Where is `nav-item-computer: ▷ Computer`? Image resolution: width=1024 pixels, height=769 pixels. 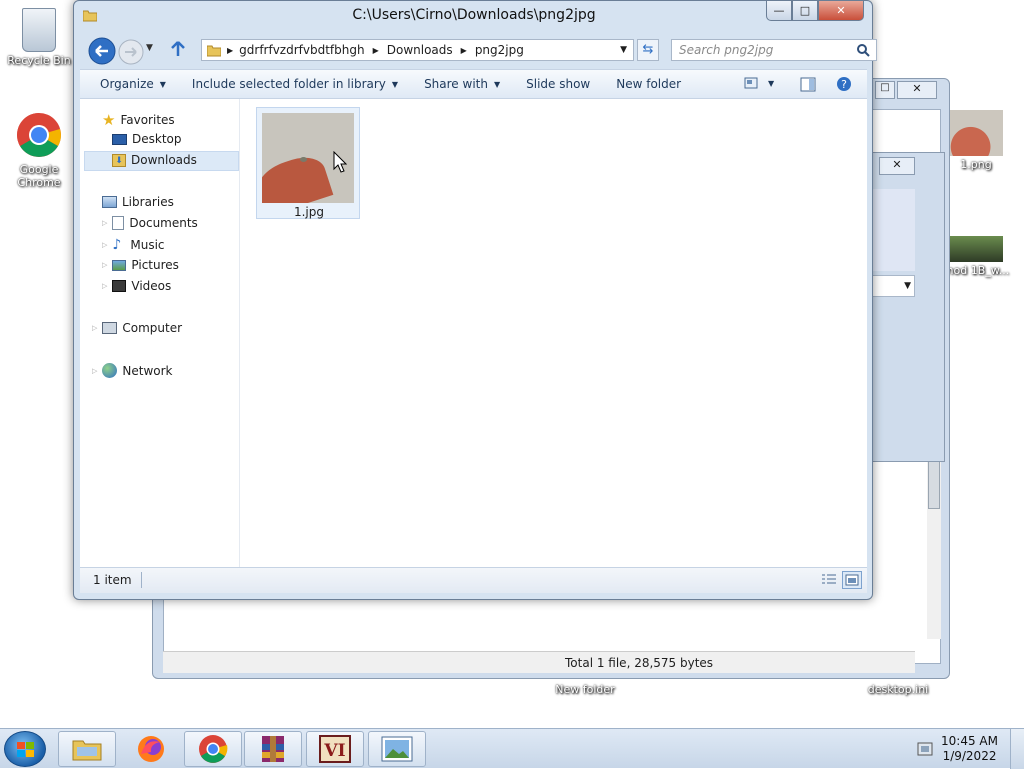 nav-item-computer: ▷ Computer is located at coordinates (137, 328).